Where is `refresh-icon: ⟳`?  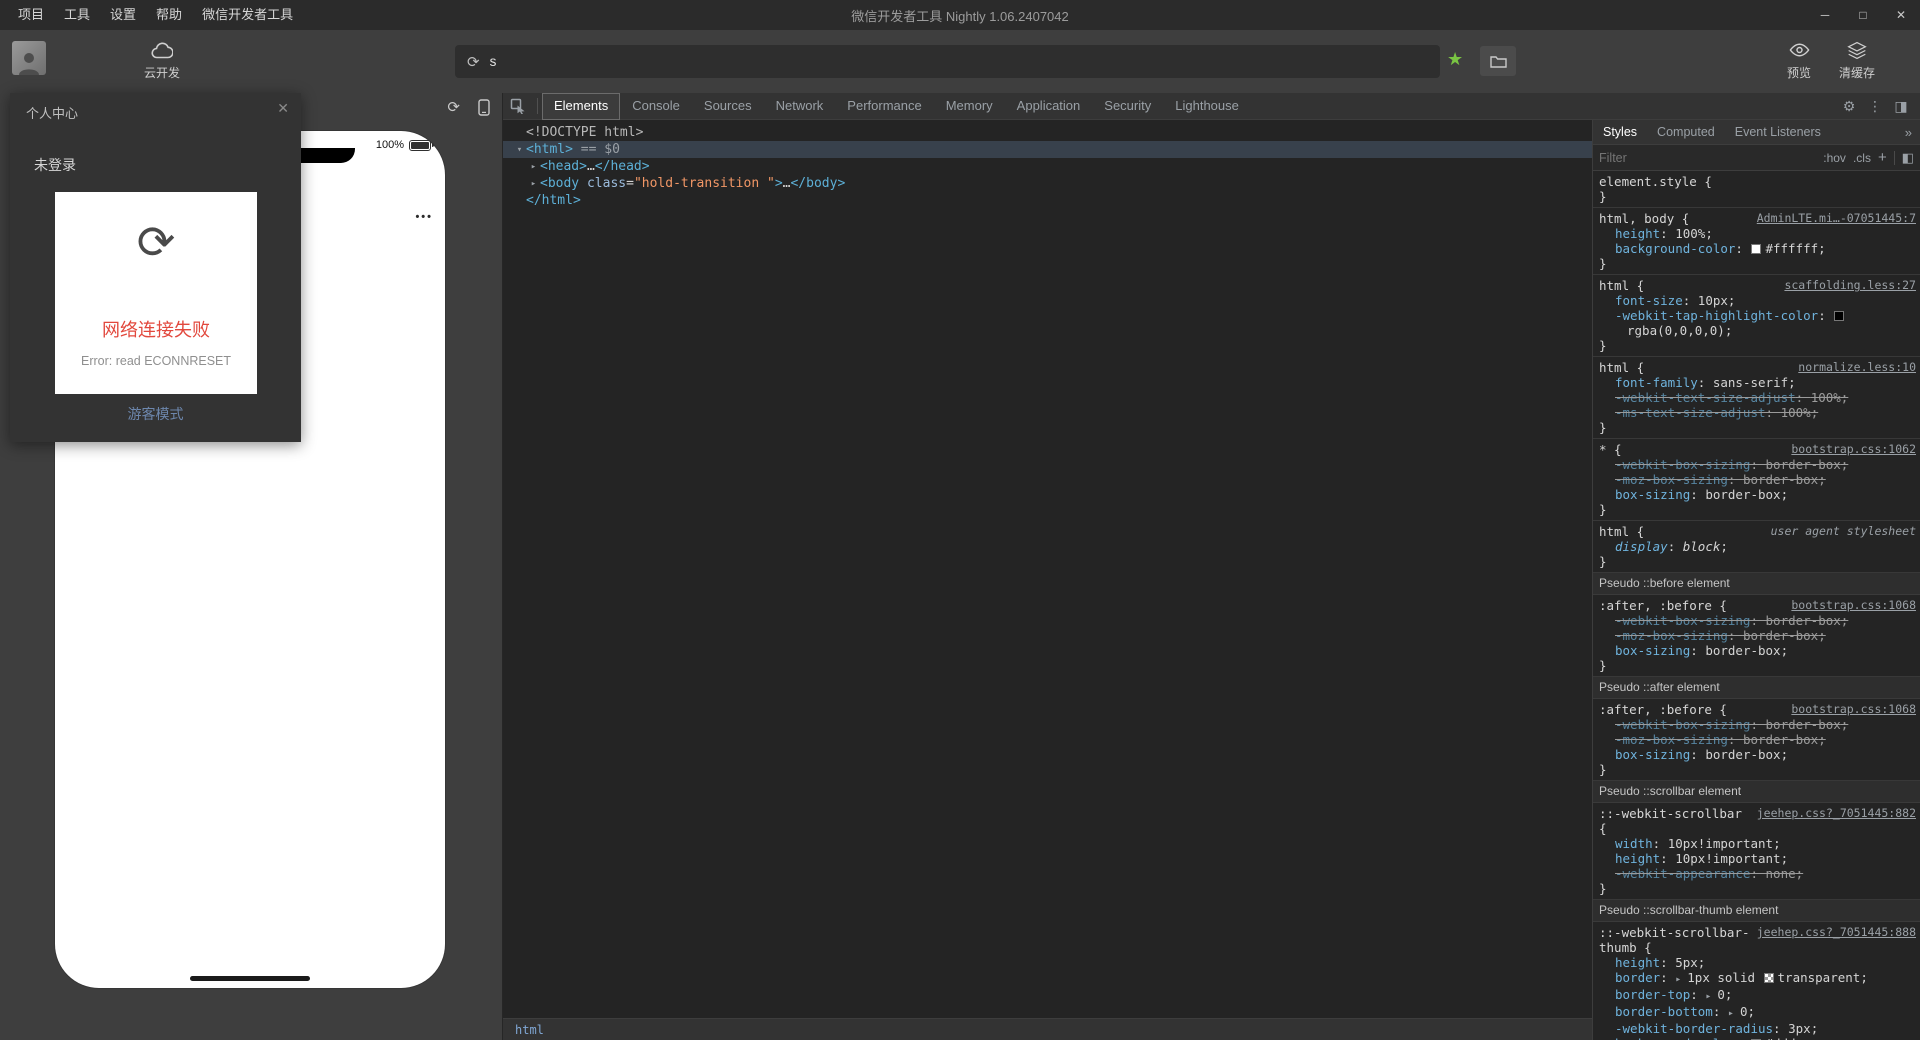 refresh-icon: ⟳ is located at coordinates (473, 62).